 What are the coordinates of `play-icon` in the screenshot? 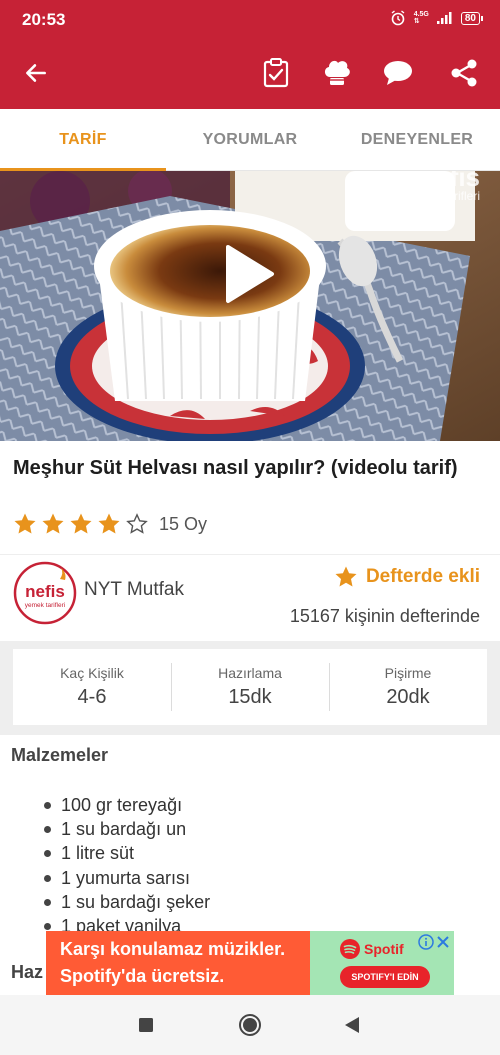 It's located at (250, 274).